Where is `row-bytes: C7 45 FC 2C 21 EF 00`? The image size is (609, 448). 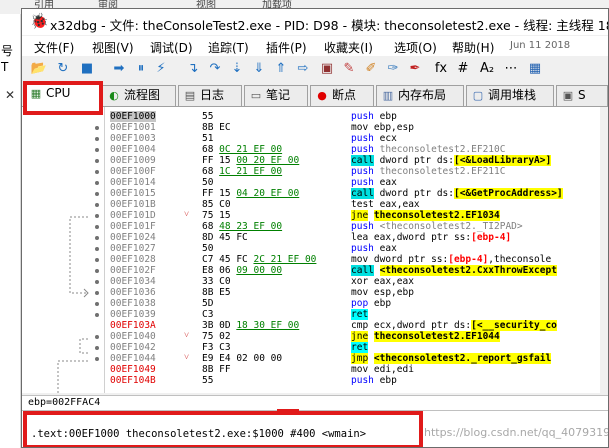
row-bytes: C7 45 FC 2C 21 EF 00 is located at coordinates (259, 259).